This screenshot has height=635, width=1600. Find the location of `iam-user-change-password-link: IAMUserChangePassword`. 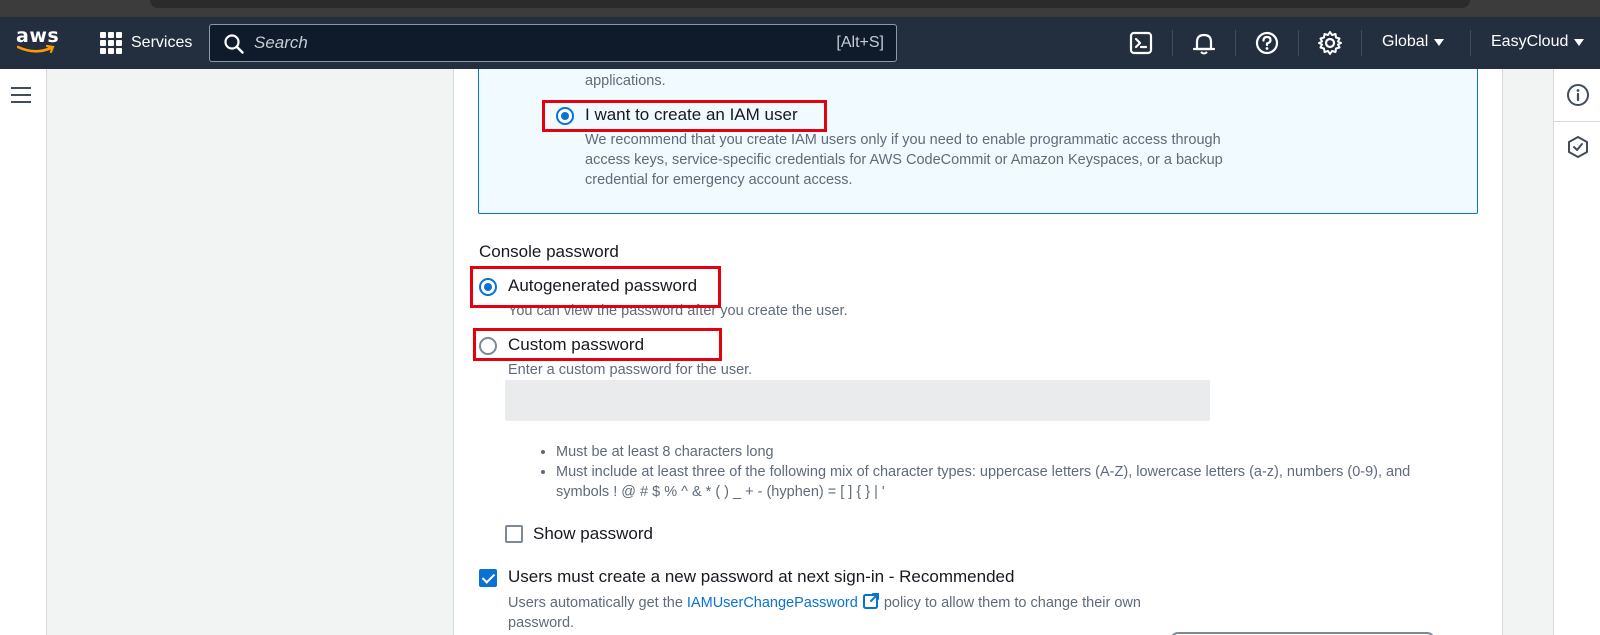

iam-user-change-password-link: IAMUserChangePassword is located at coordinates (772, 603).